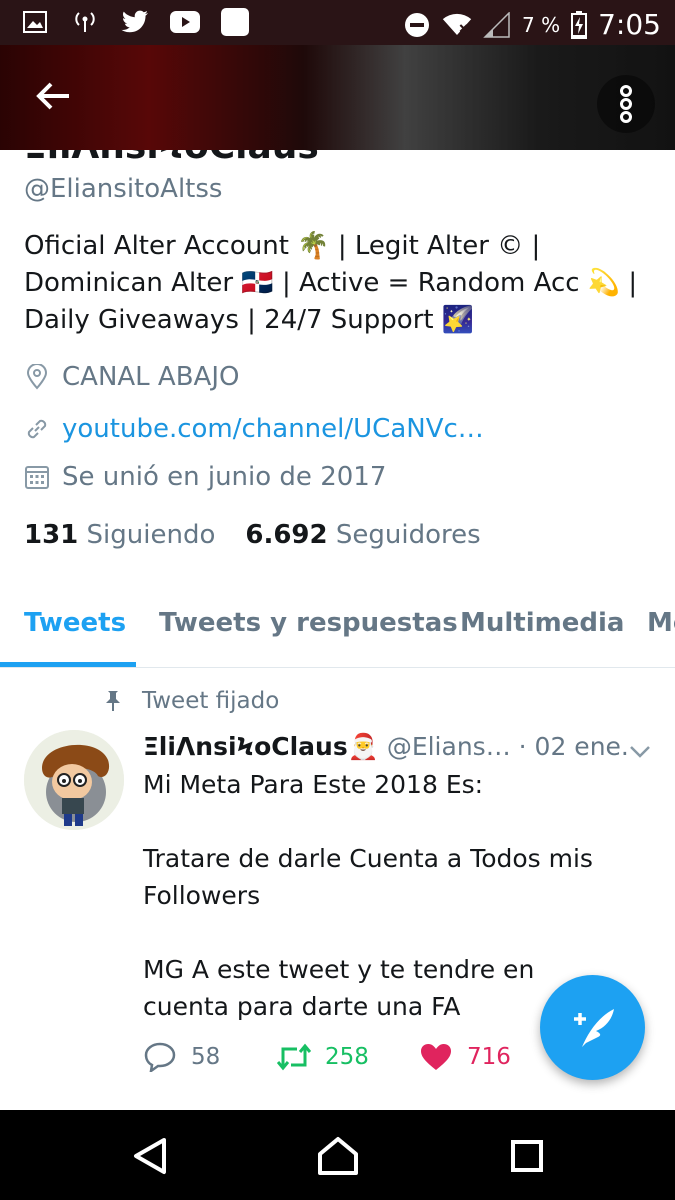  What do you see at coordinates (37, 429) in the screenshot?
I see `link-icon` at bounding box center [37, 429].